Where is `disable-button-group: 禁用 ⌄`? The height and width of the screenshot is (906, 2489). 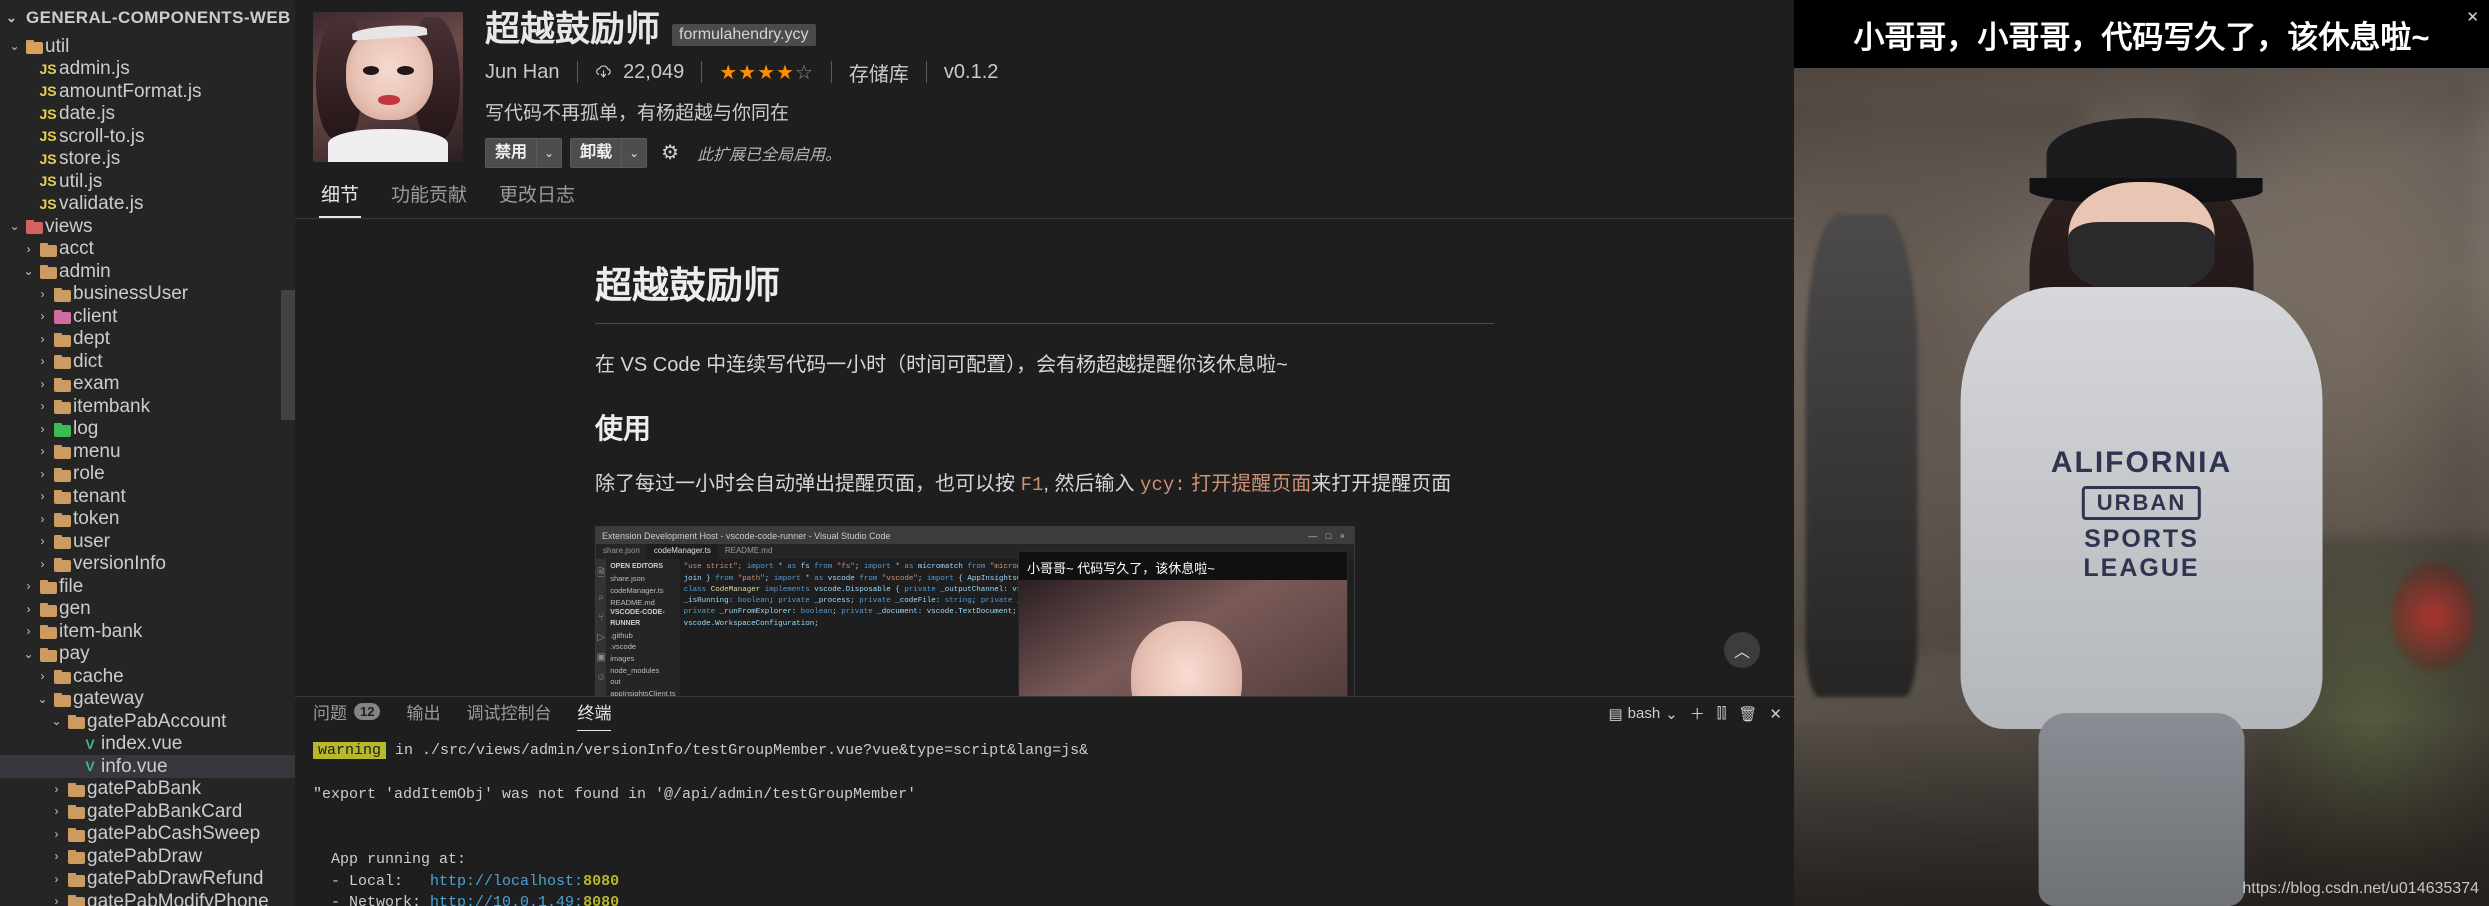 disable-button-group: 禁用 ⌄ is located at coordinates (524, 152).